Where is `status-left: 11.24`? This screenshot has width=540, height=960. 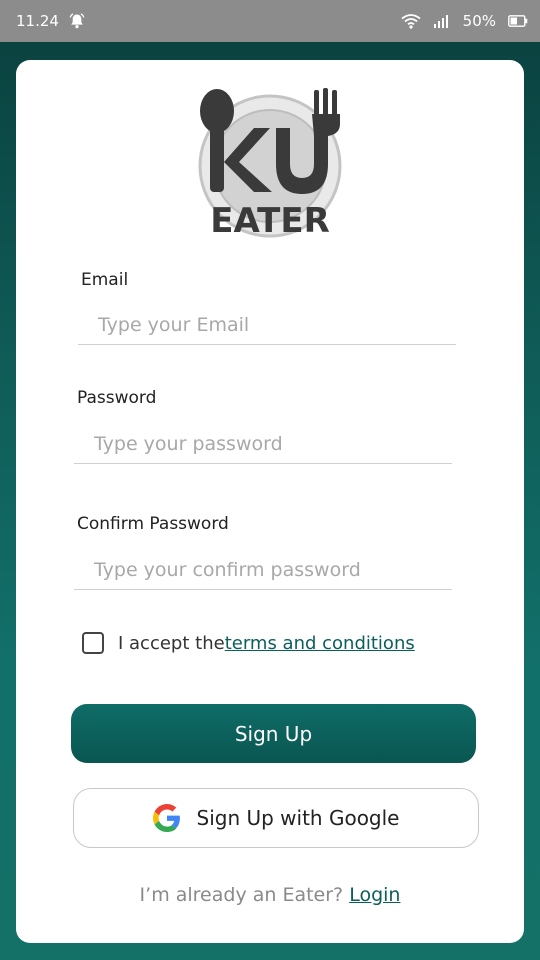
status-left: 11.24 is located at coordinates (50, 21).